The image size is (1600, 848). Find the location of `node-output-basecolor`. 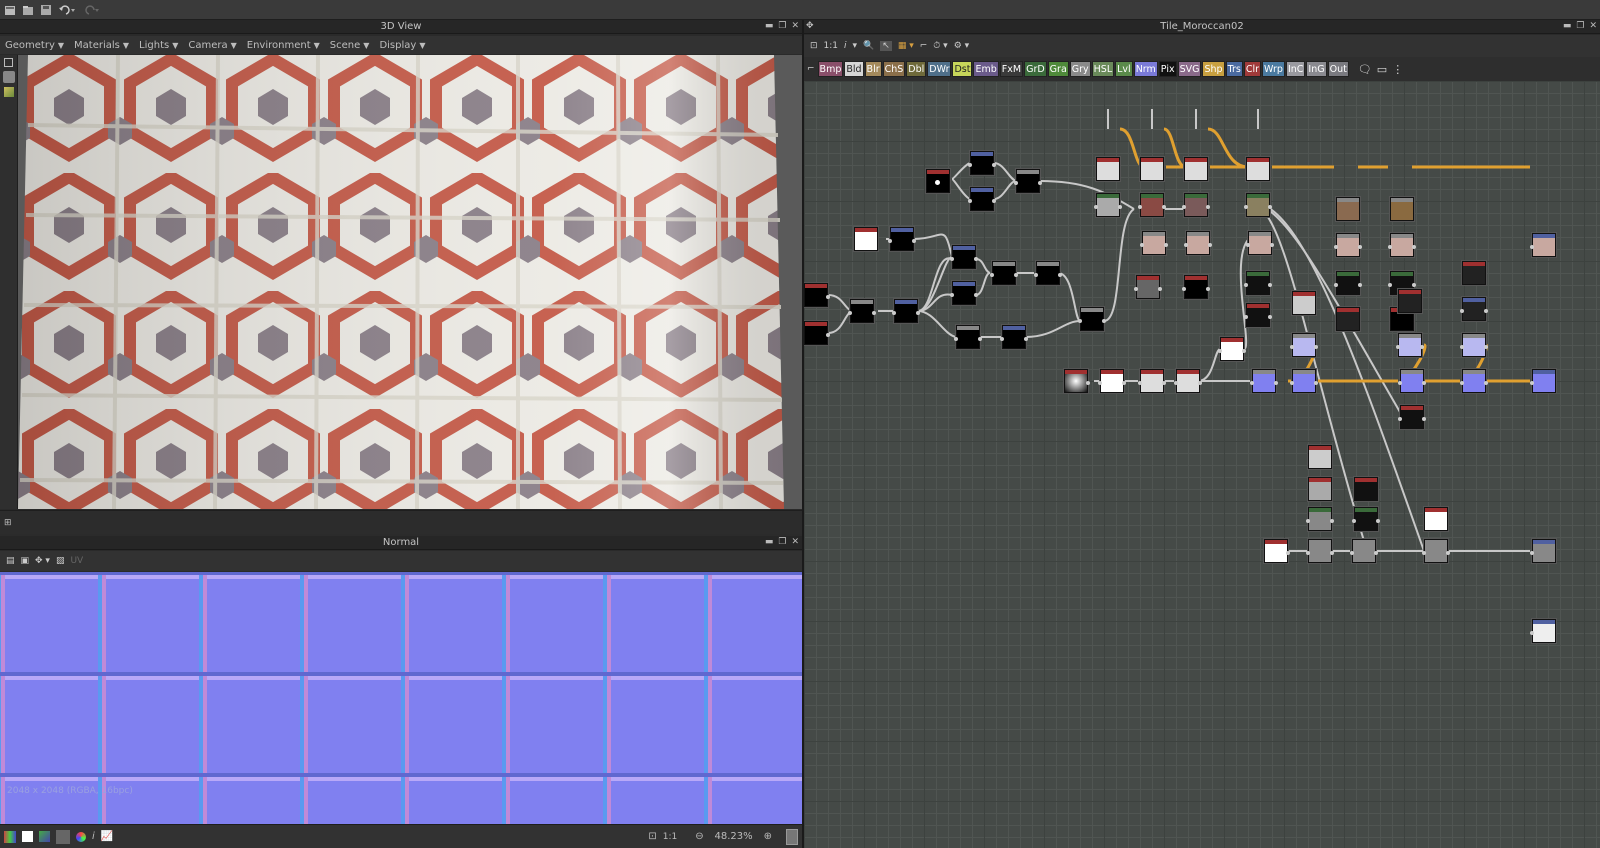

node-output-basecolor is located at coordinates (1543, 245).